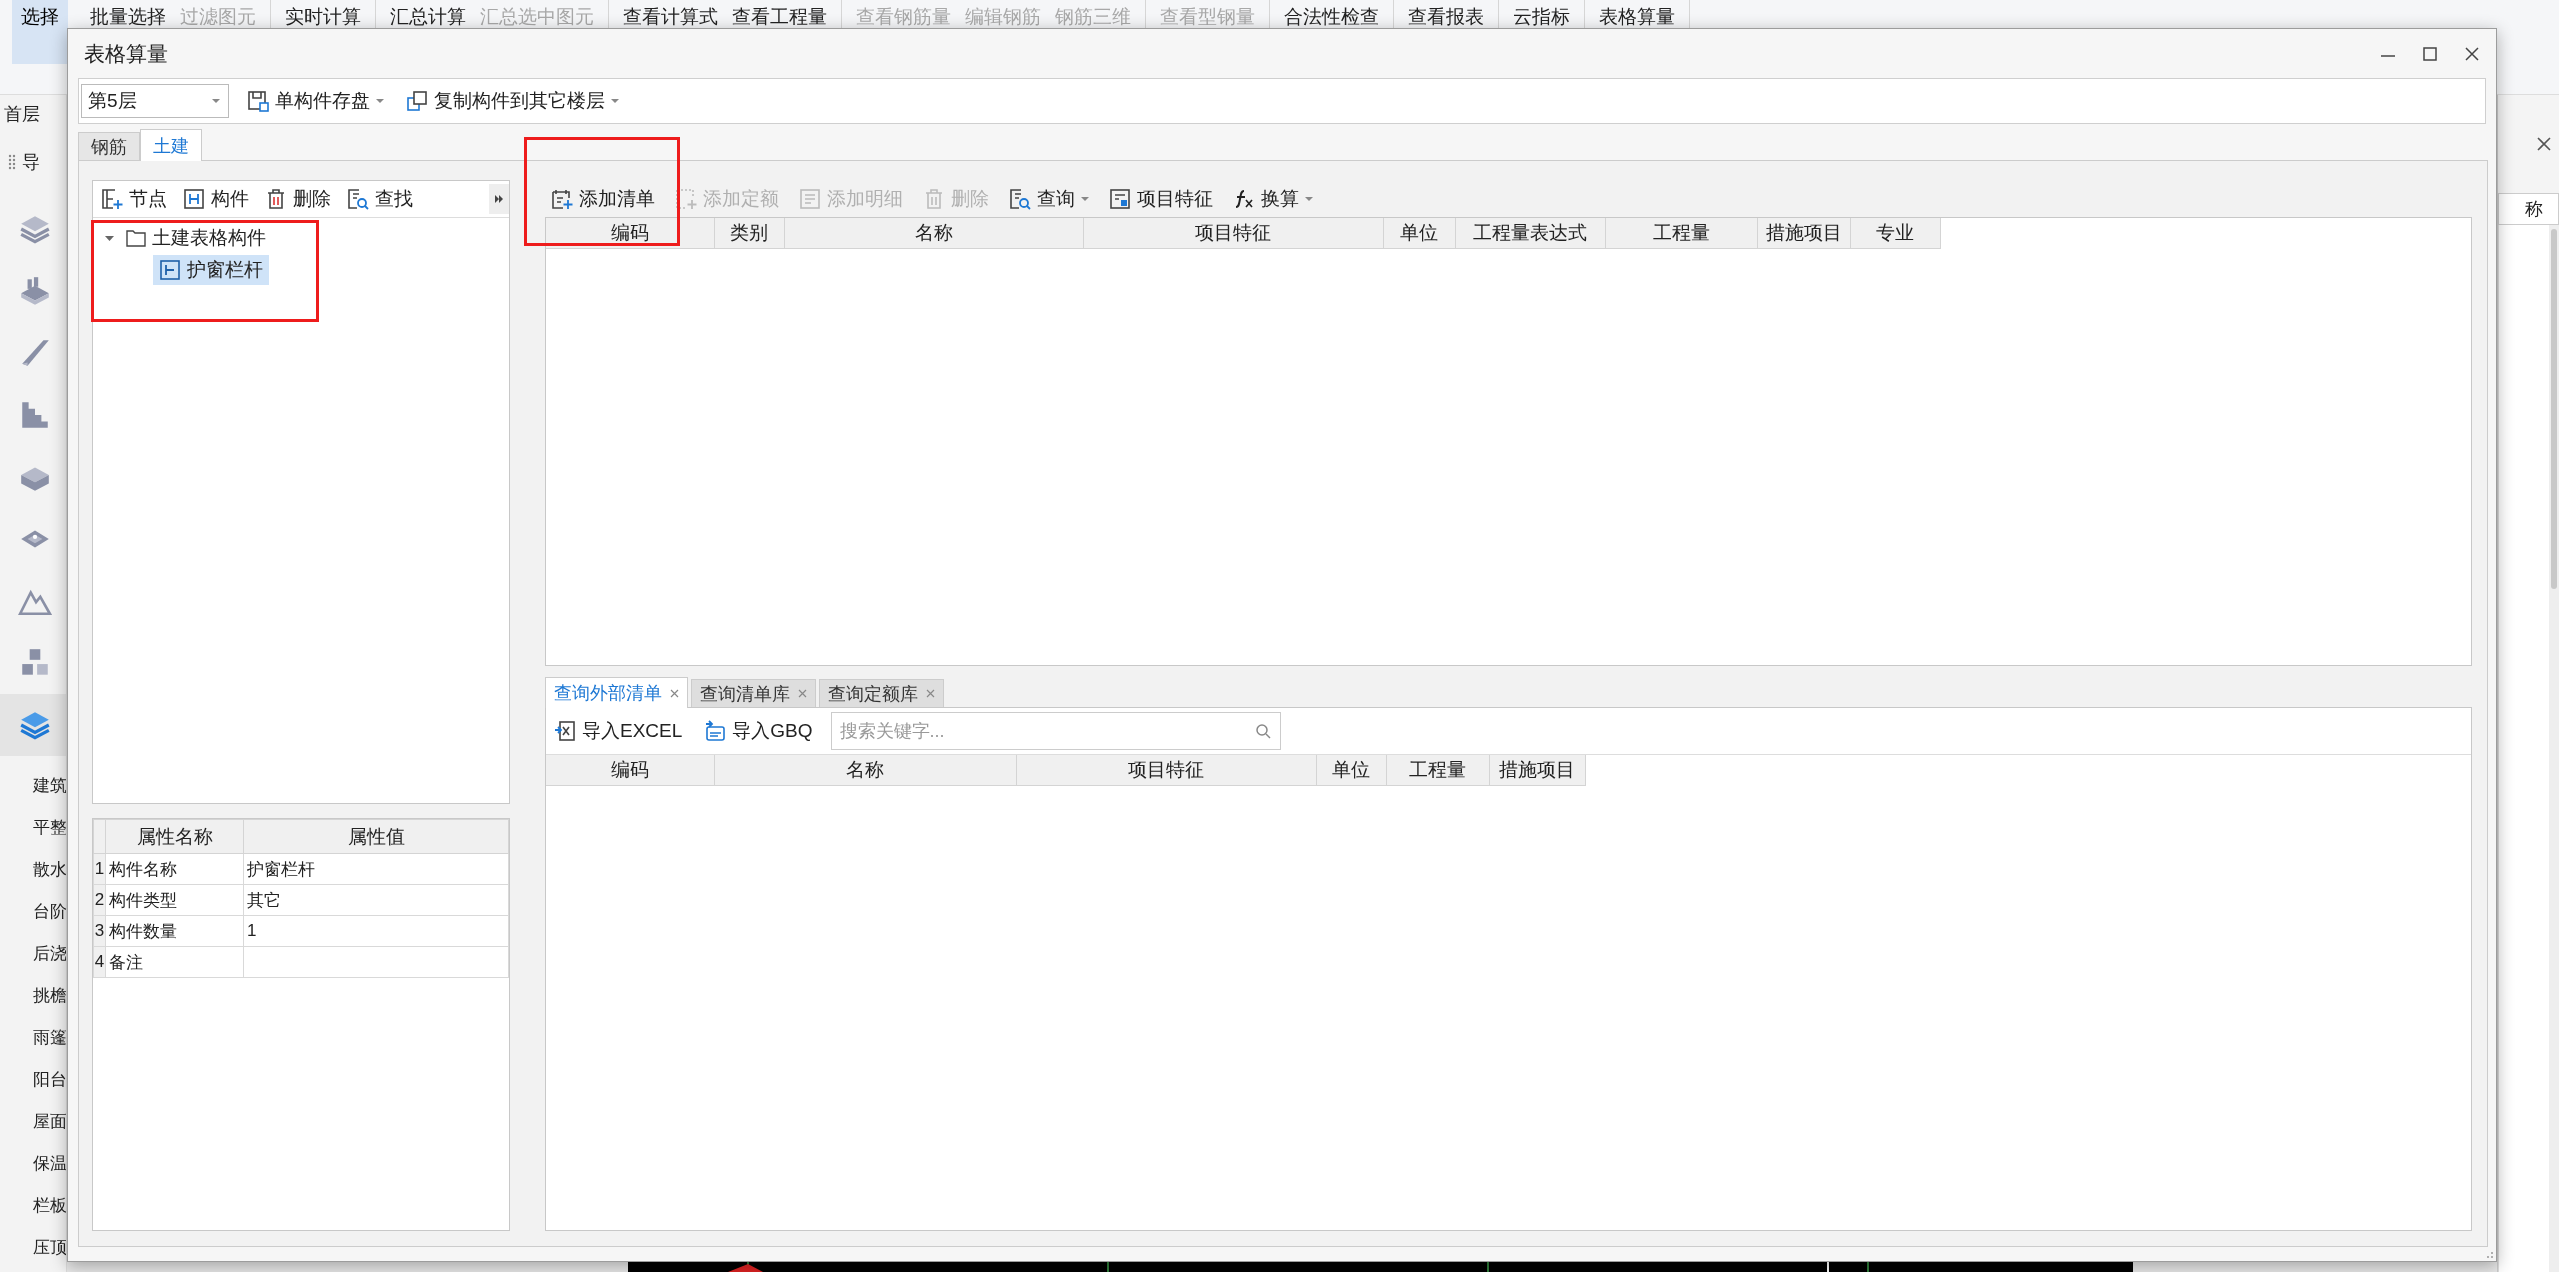 Image resolution: width=2559 pixels, height=1272 pixels. I want to click on row-number: 2, so click(99, 900).